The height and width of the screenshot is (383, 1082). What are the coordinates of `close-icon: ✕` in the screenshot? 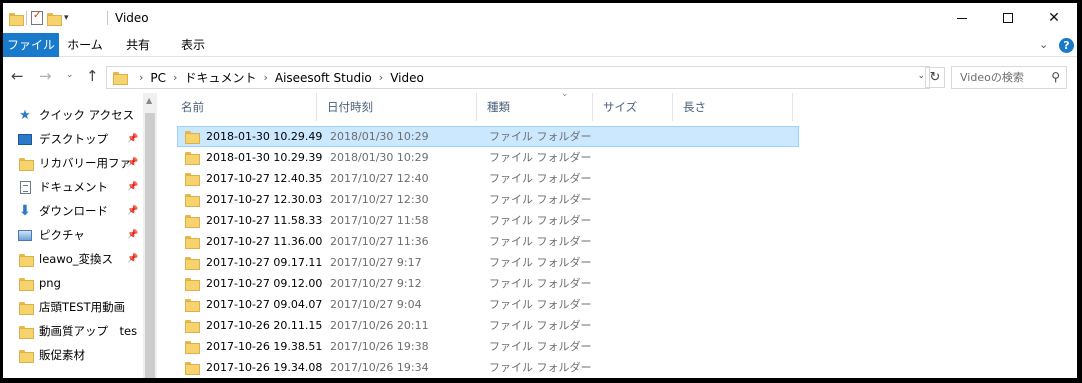 It's located at (1054, 18).